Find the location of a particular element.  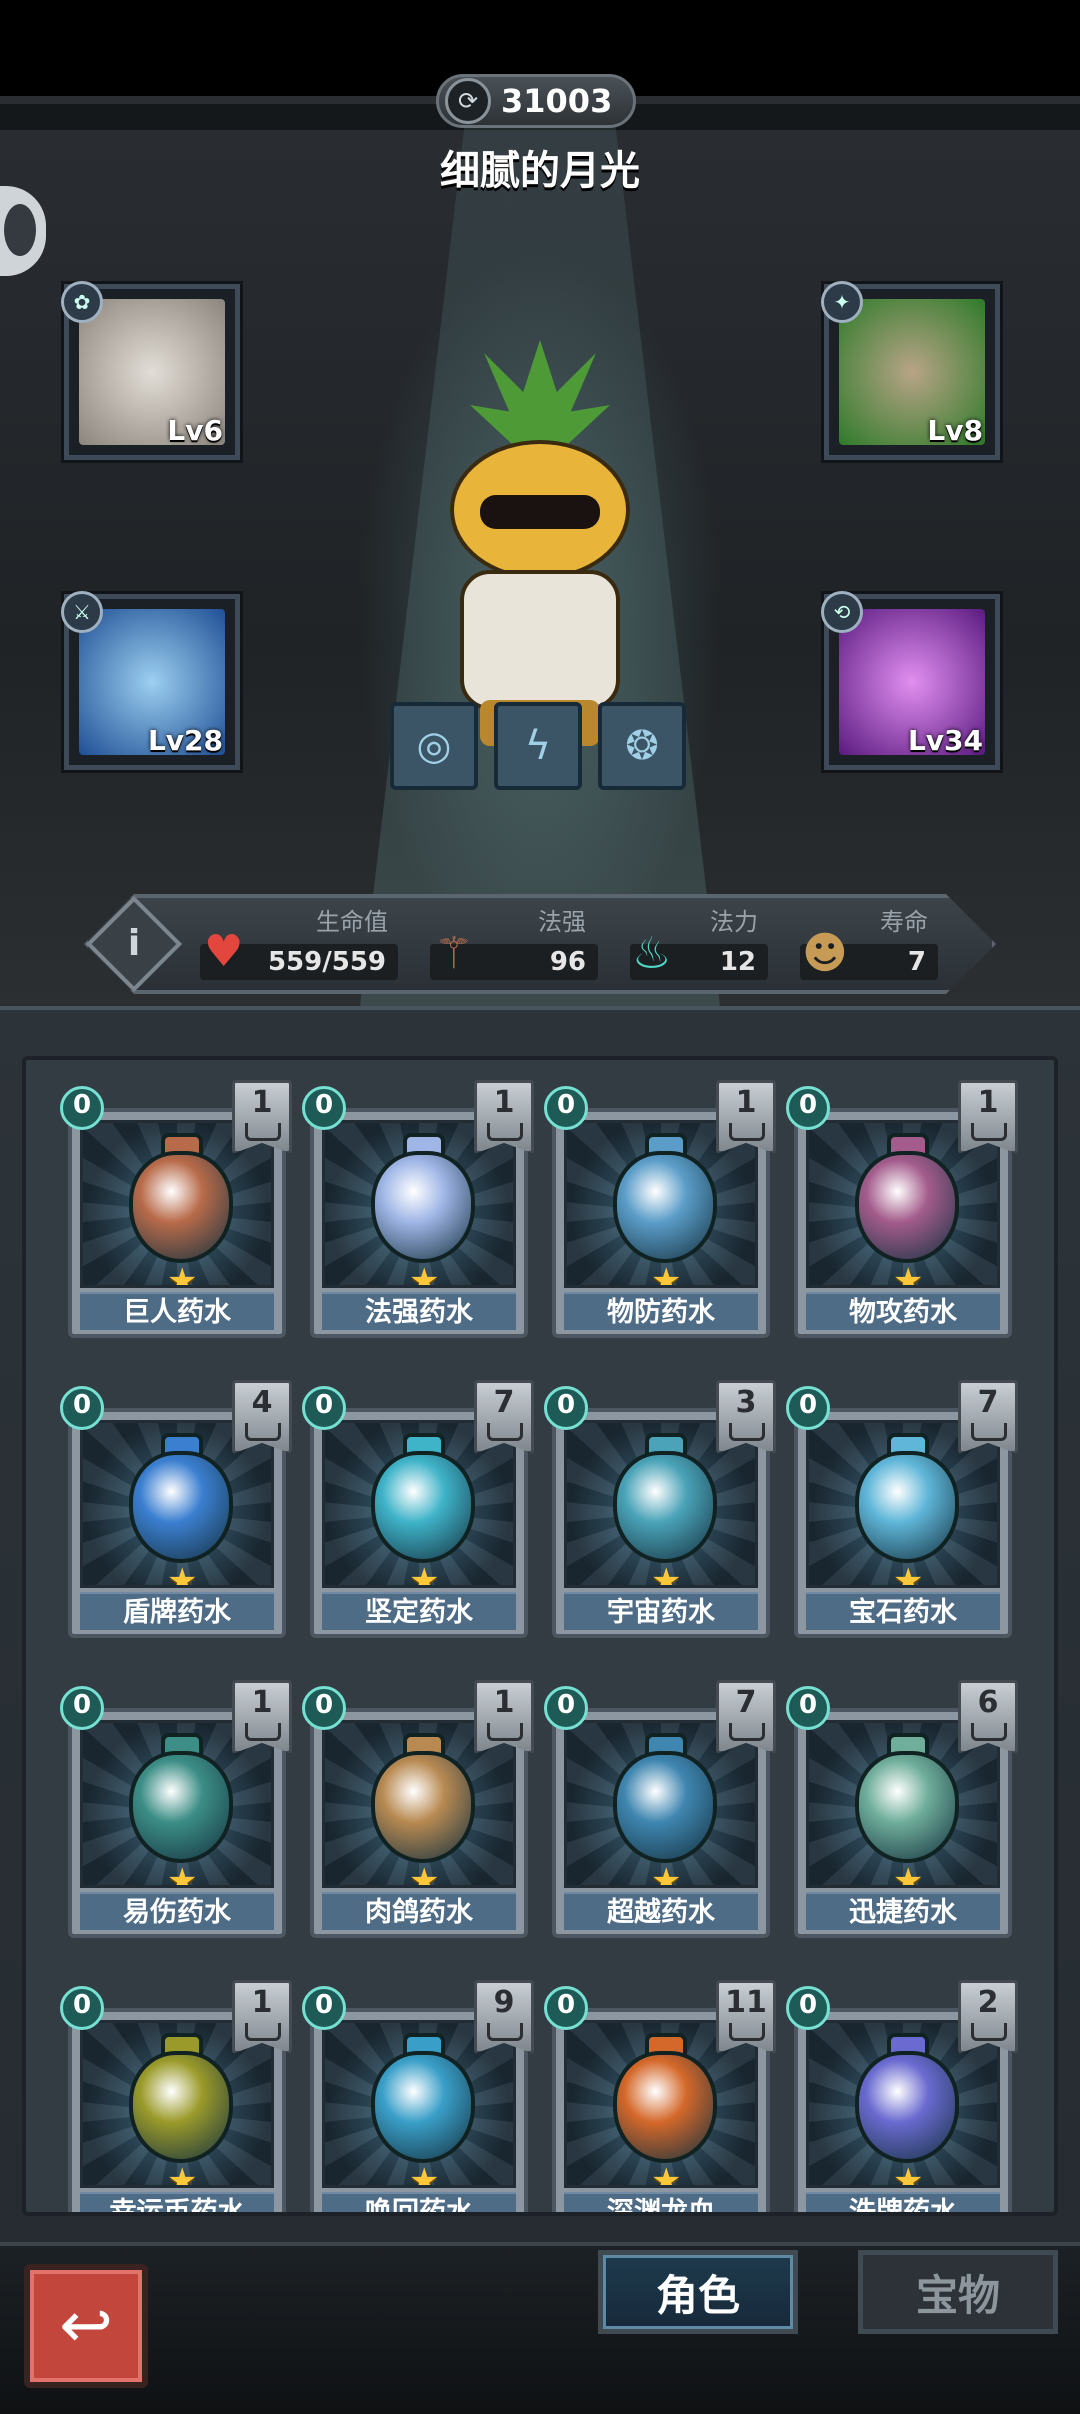

stack-count: 6 is located at coordinates (988, 1702).